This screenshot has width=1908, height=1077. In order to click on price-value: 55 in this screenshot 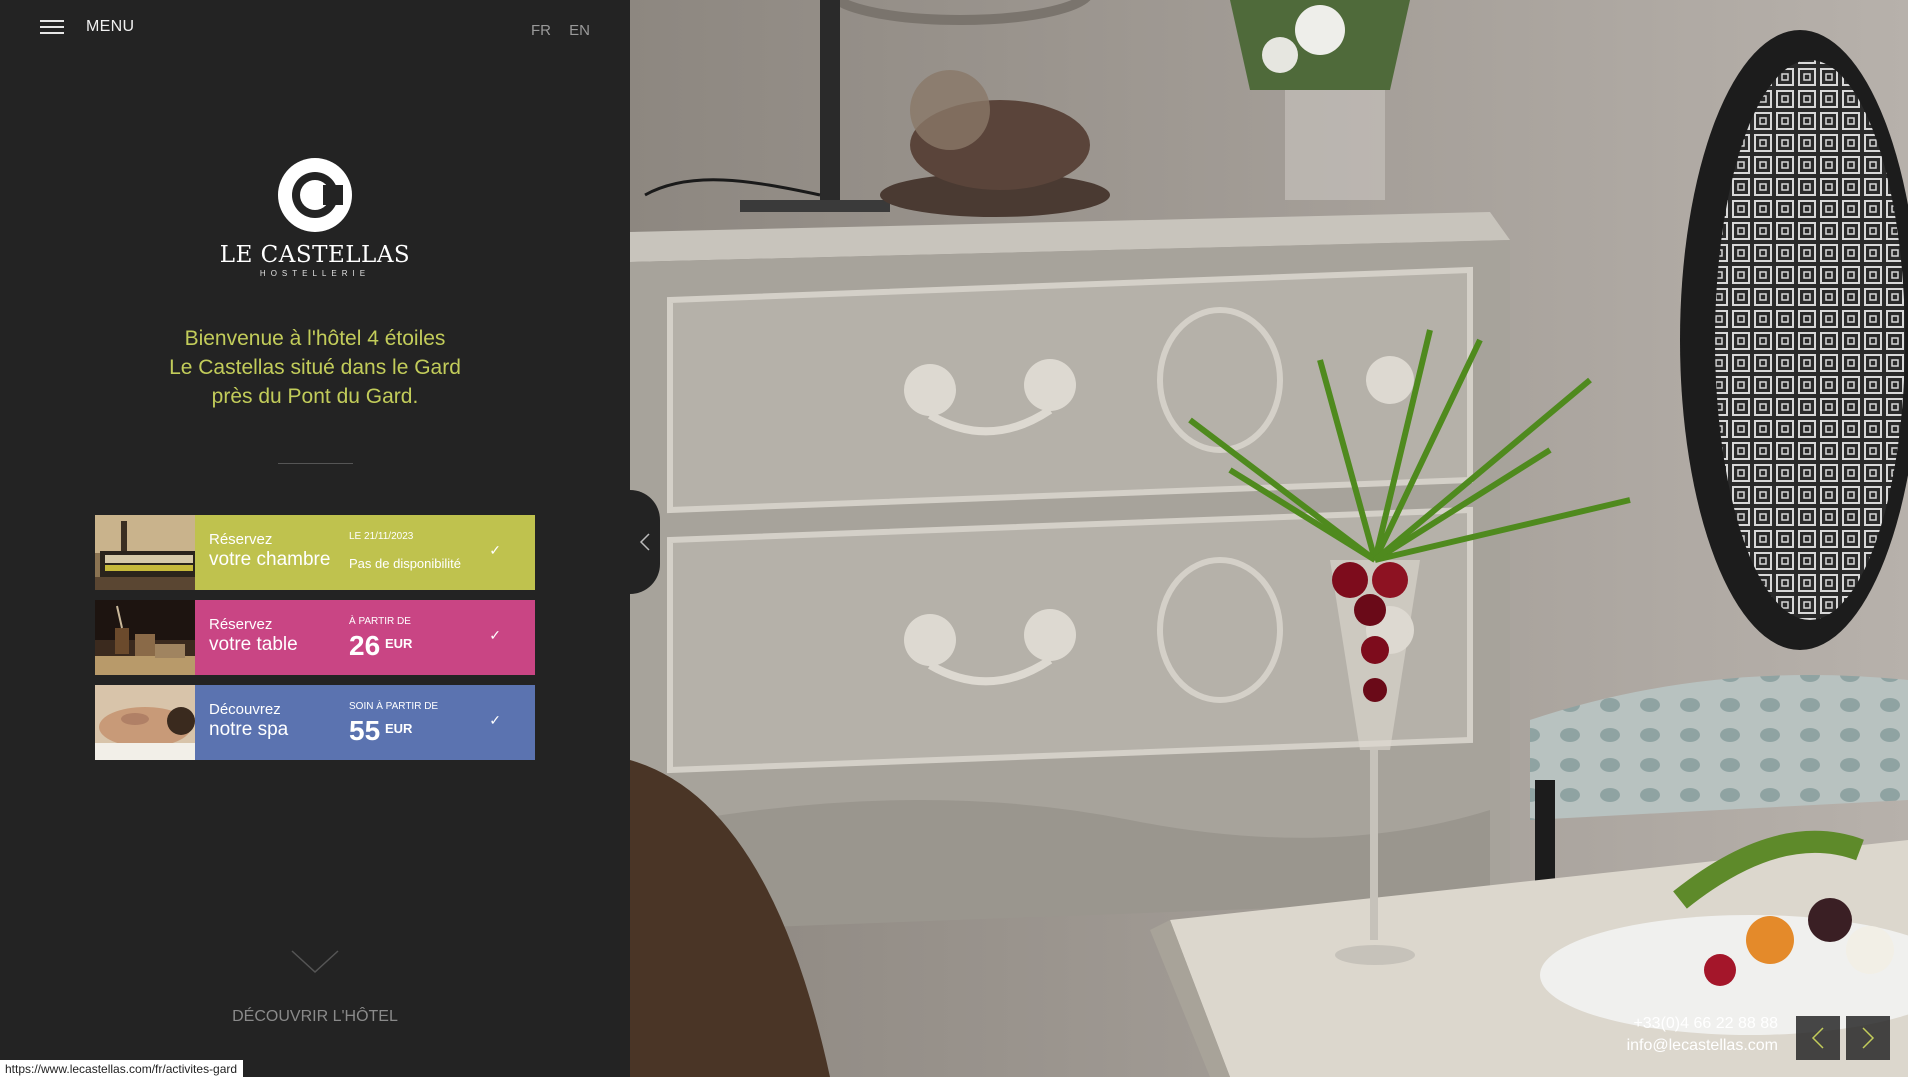, I will do `click(365, 730)`.